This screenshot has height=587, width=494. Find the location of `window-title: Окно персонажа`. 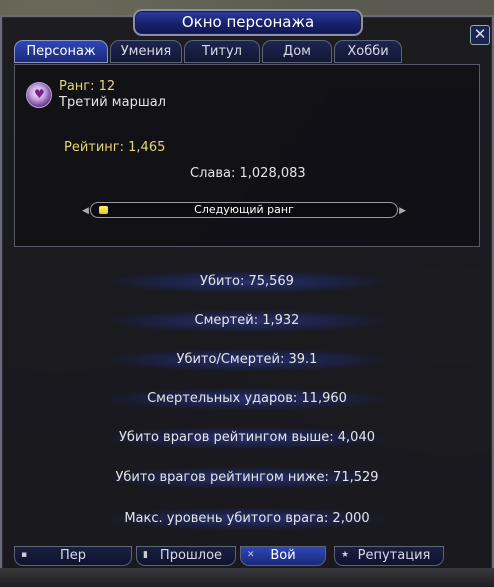

window-title: Окно персонажа is located at coordinates (248, 22).